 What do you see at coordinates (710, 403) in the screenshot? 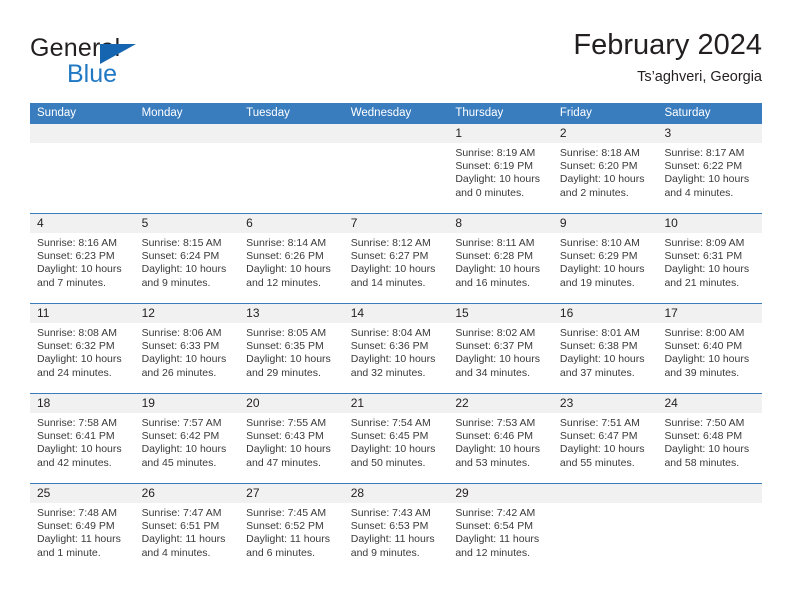
I see `day-number: 24` at bounding box center [710, 403].